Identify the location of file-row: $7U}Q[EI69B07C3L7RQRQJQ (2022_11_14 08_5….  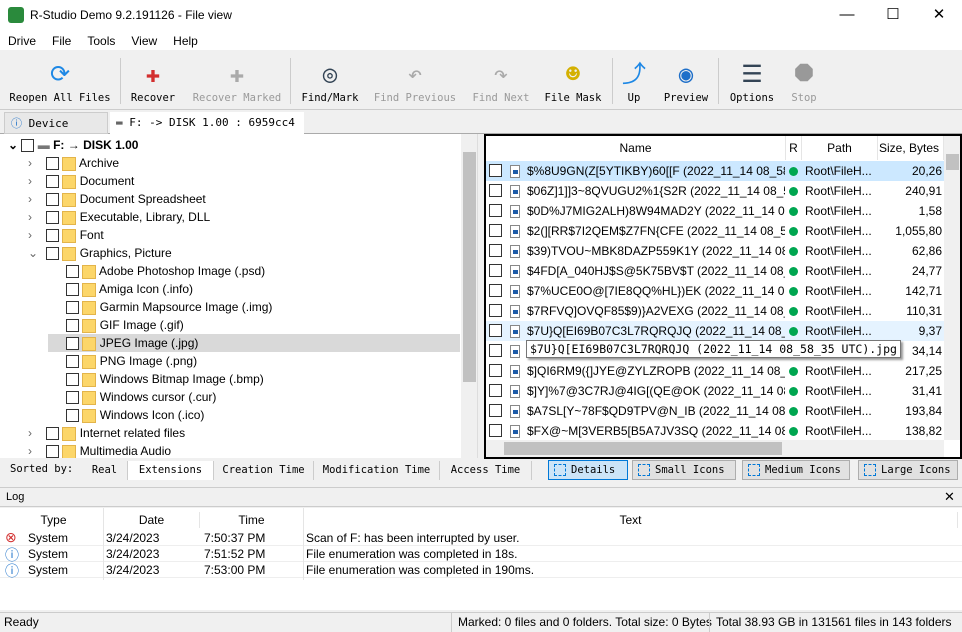
(715, 331).